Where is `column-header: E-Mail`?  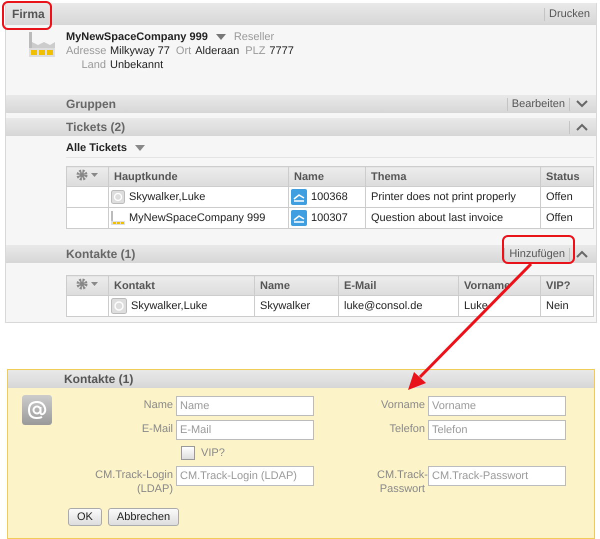
column-header: E-Mail is located at coordinates (398, 286).